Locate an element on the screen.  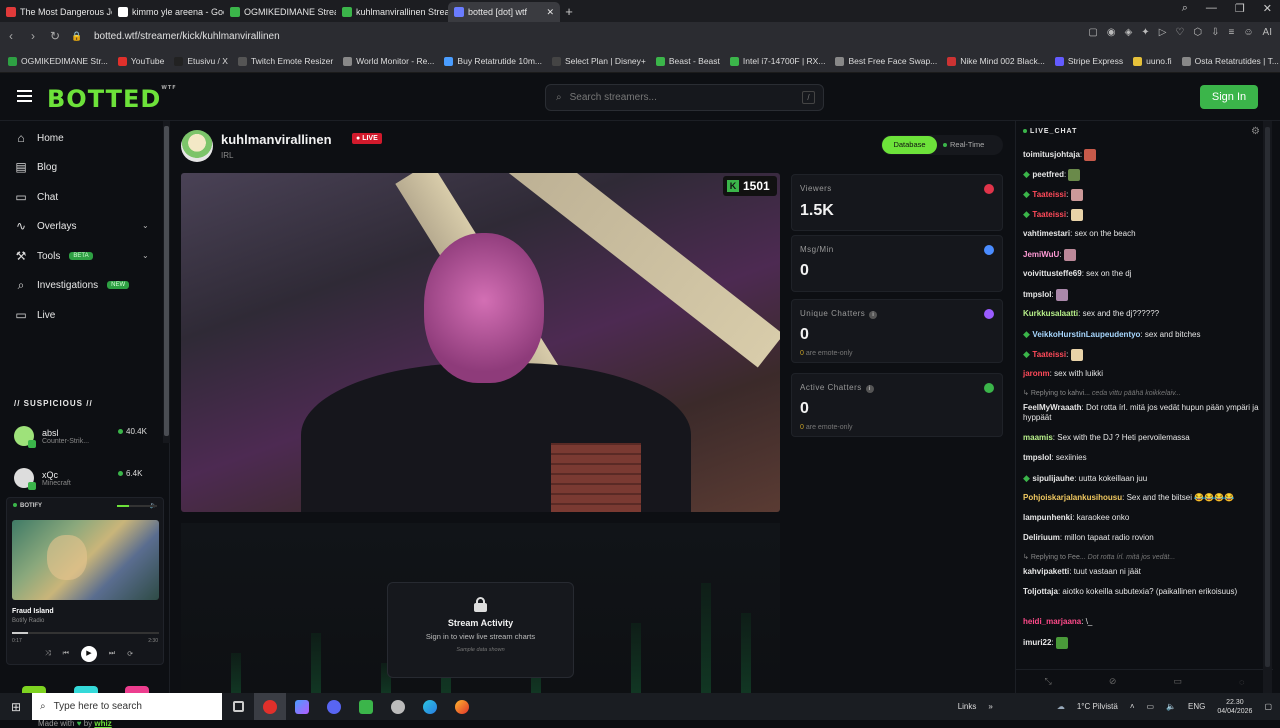
back-icon: ‹ is located at coordinates (11, 36).